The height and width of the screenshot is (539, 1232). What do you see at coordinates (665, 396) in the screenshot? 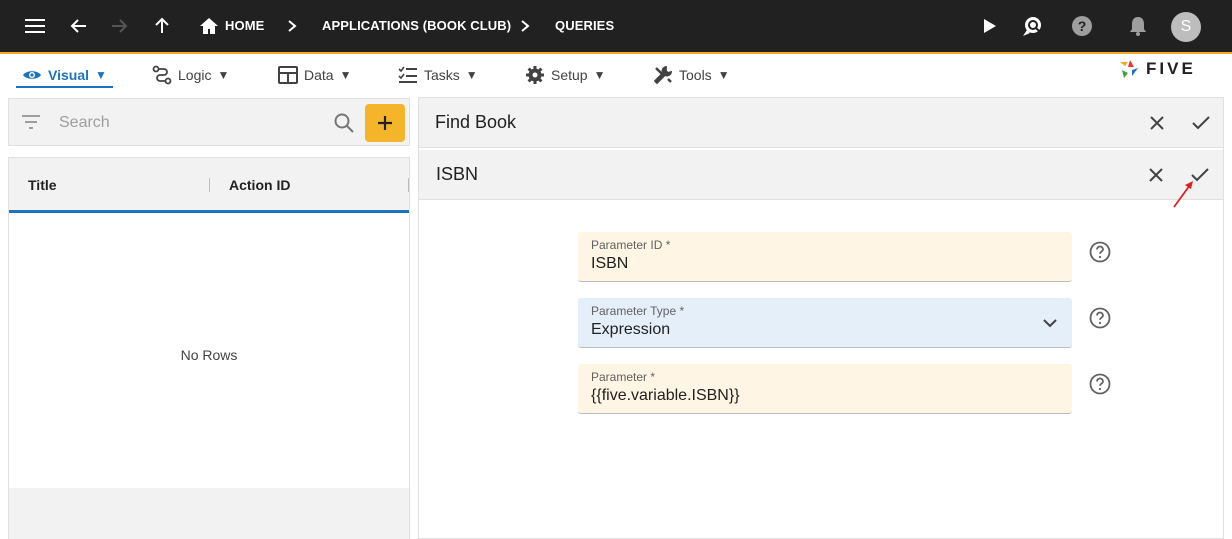
I see `field-value: {{five.variable.ISBN}}` at bounding box center [665, 396].